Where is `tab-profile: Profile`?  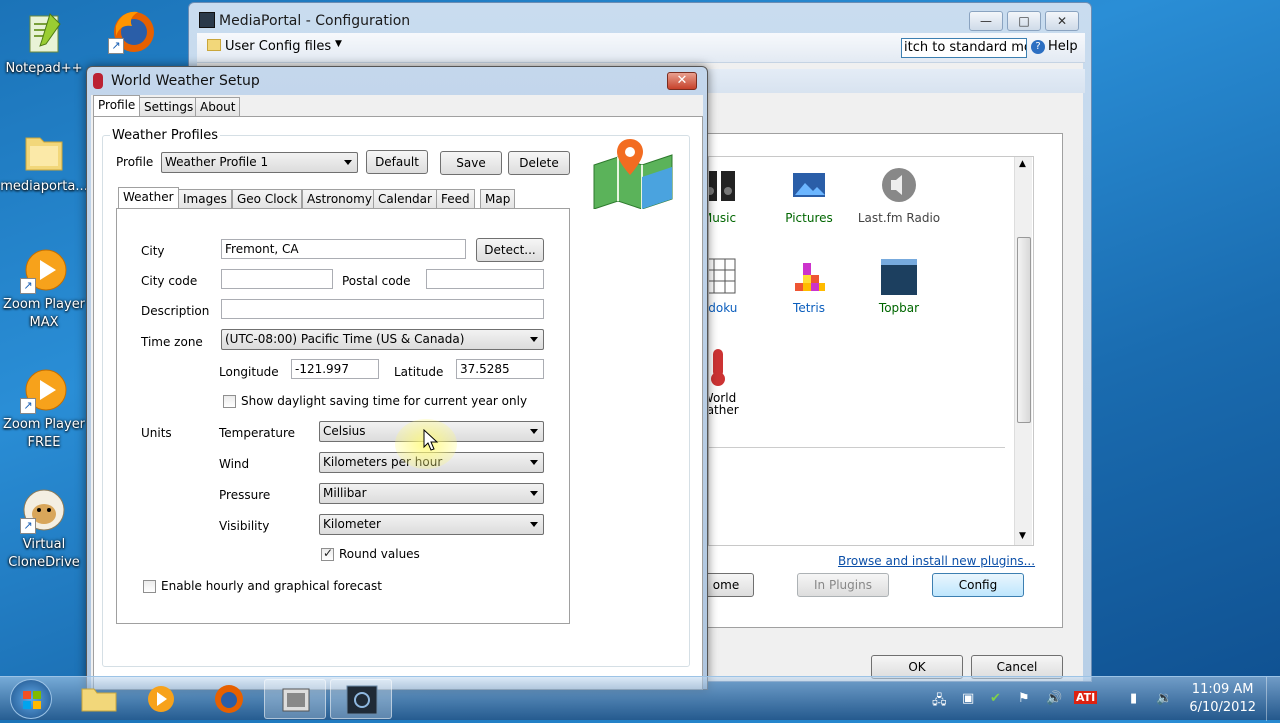 tab-profile: Profile is located at coordinates (117, 106).